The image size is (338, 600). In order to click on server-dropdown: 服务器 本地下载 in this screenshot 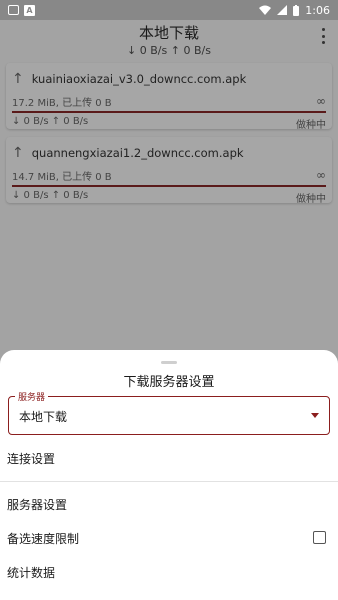, I will do `click(169, 412)`.